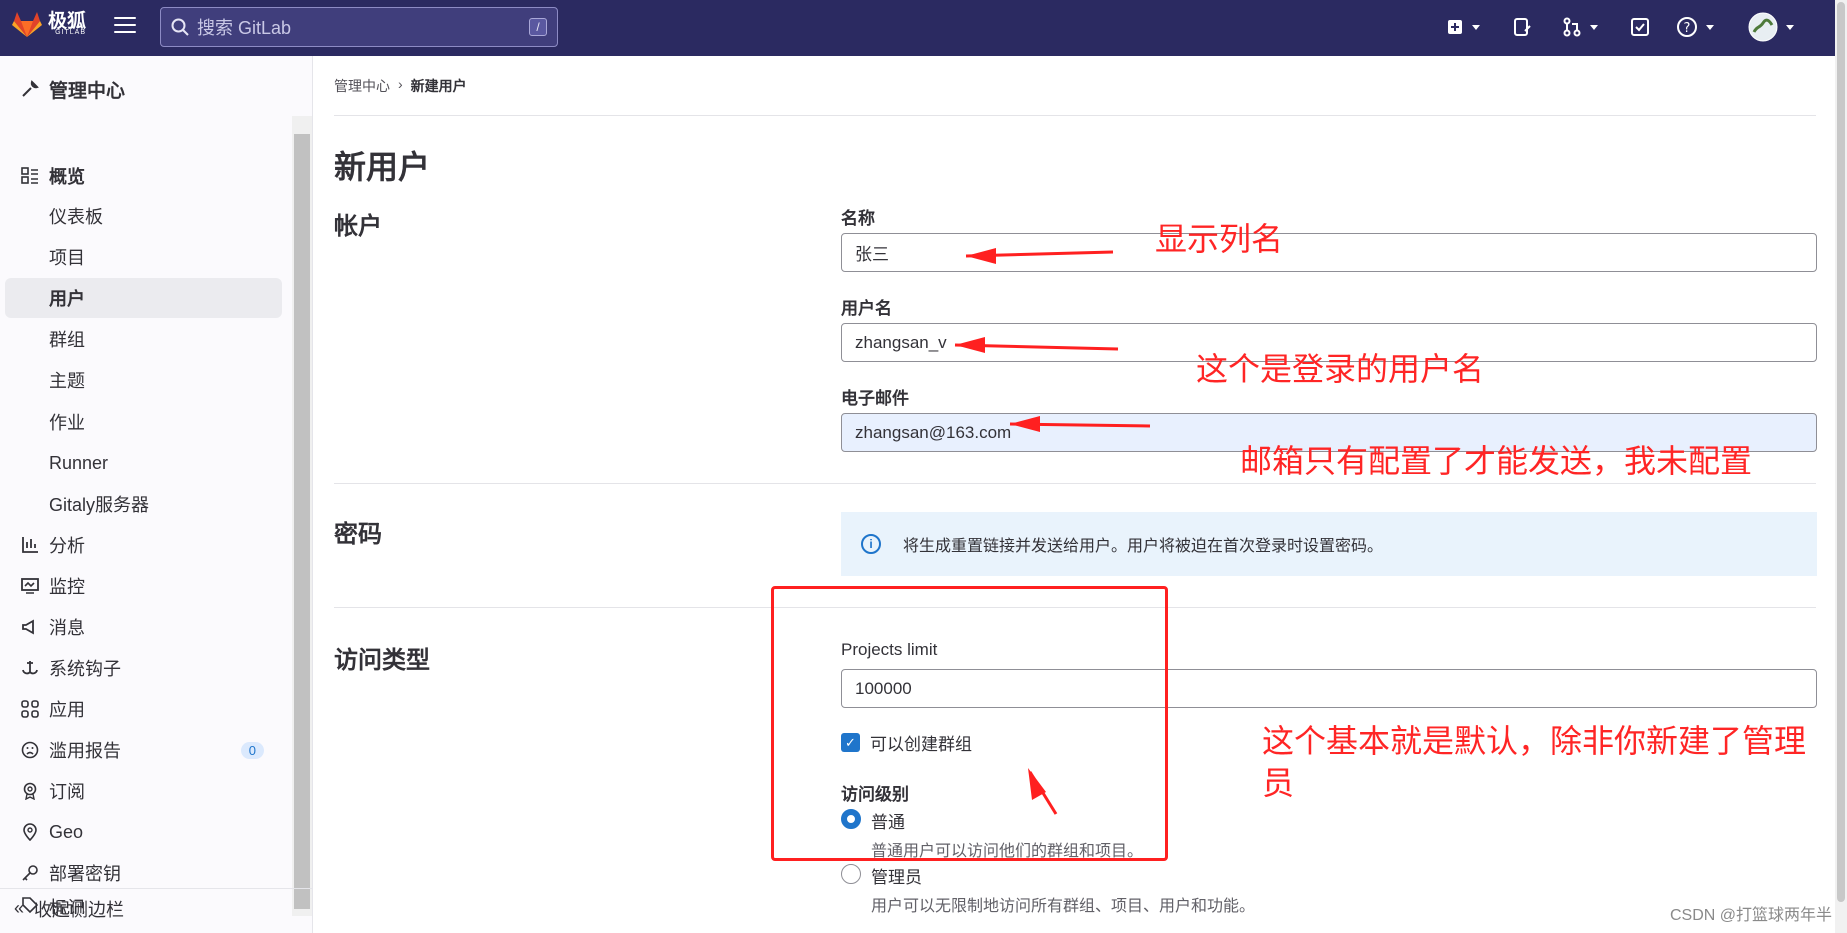 The image size is (1847, 933). Describe the element at coordinates (1496, 461) in the screenshot. I see `annotation-email: 邮箱只有配置了才能发送，我未配置` at that location.